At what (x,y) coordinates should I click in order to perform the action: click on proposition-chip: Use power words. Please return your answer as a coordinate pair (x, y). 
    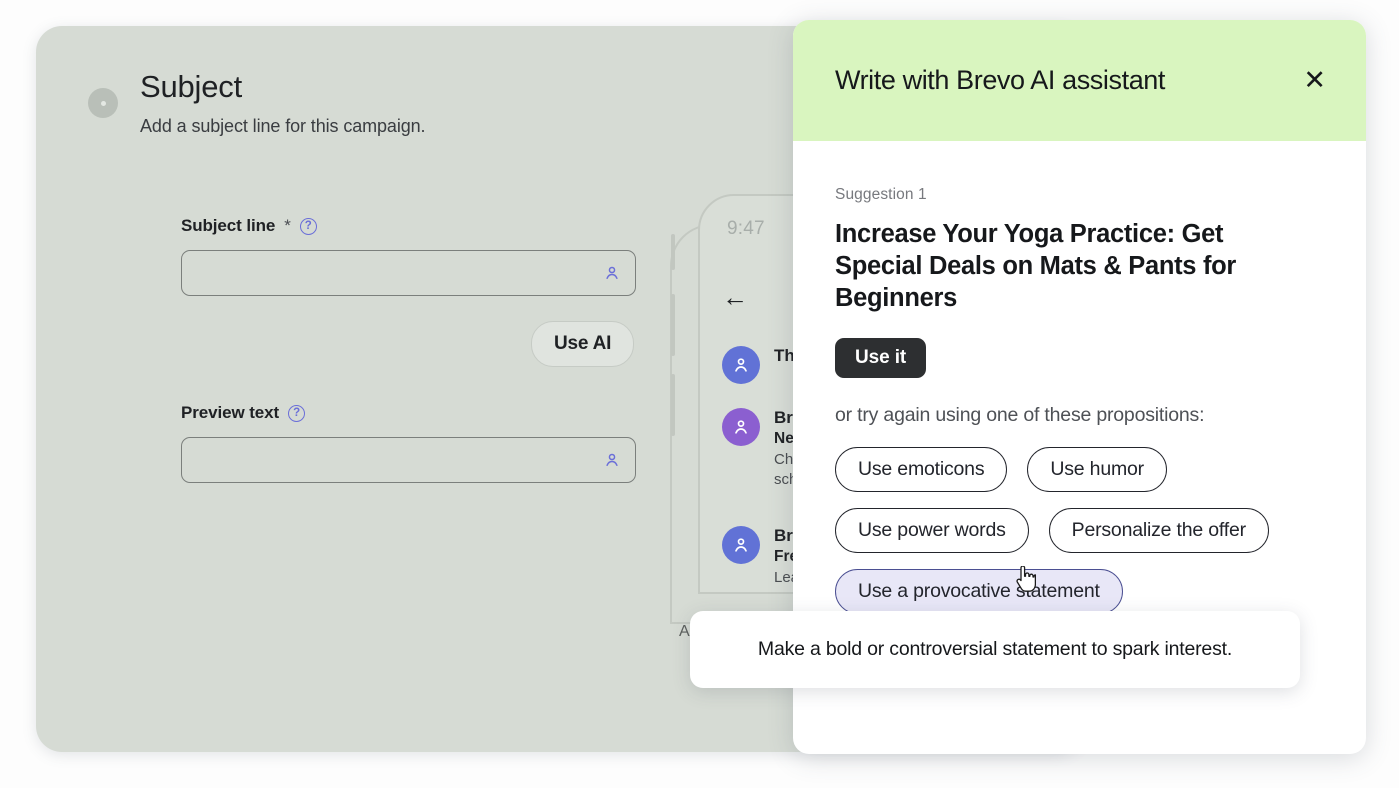
    Looking at the image, I should click on (932, 531).